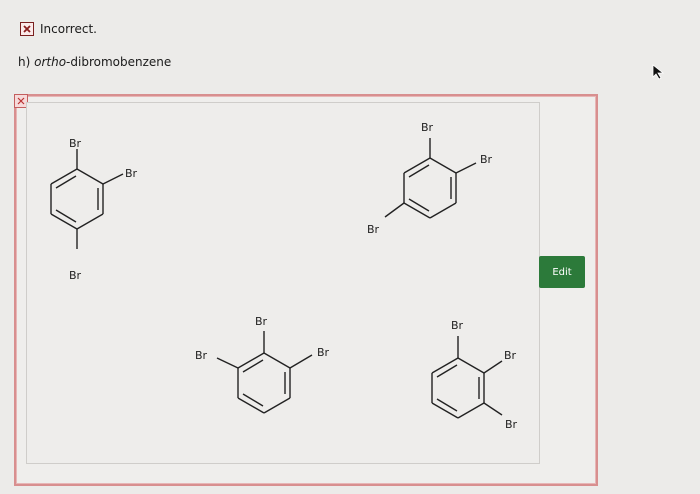  Describe the element at coordinates (95, 62) in the screenshot. I see `question-label: h) ortho-dibromobenzene` at that location.